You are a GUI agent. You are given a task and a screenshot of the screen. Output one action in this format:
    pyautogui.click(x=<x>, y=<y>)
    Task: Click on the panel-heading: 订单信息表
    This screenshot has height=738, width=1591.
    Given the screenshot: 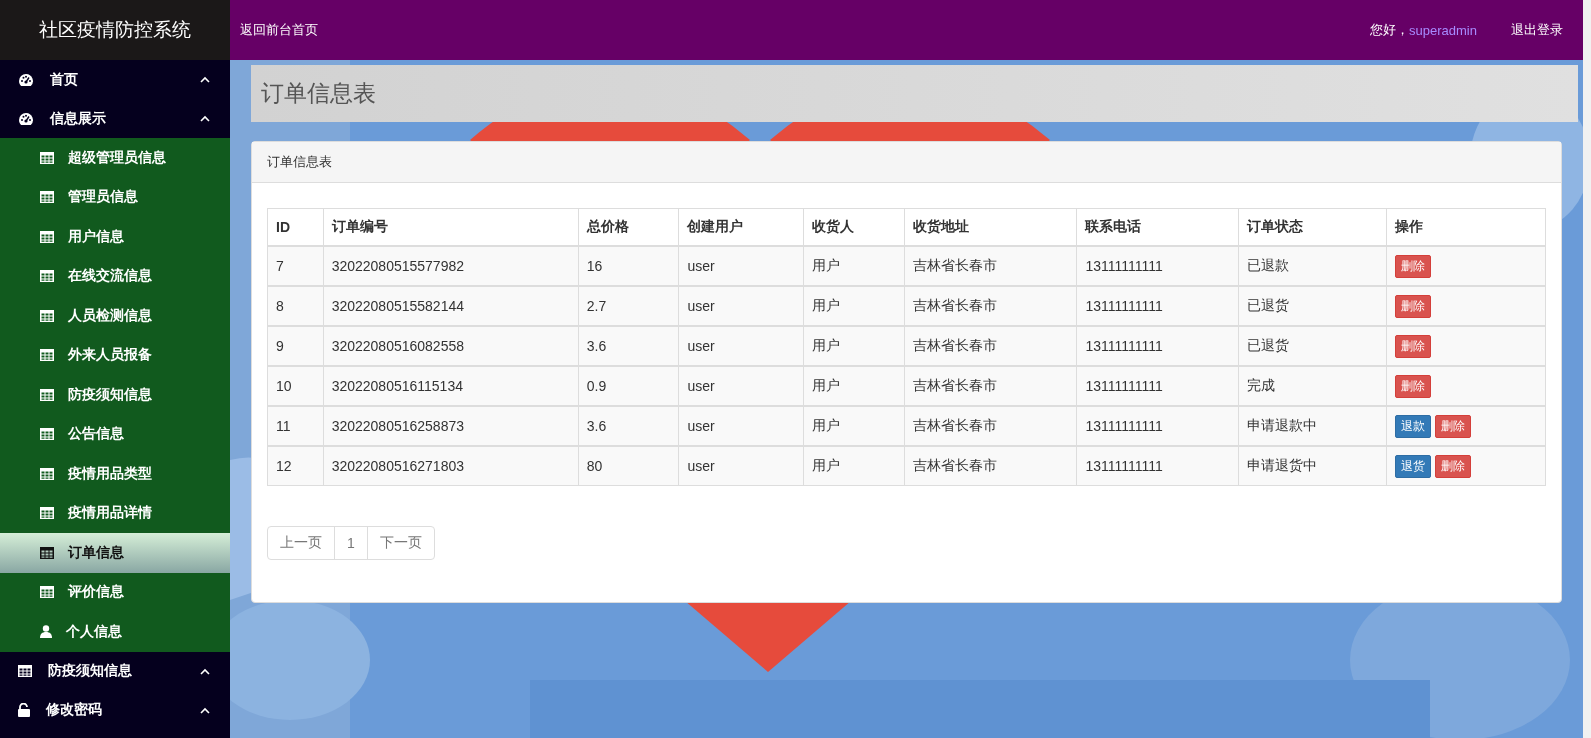 What is the action you would take?
    pyautogui.click(x=906, y=162)
    